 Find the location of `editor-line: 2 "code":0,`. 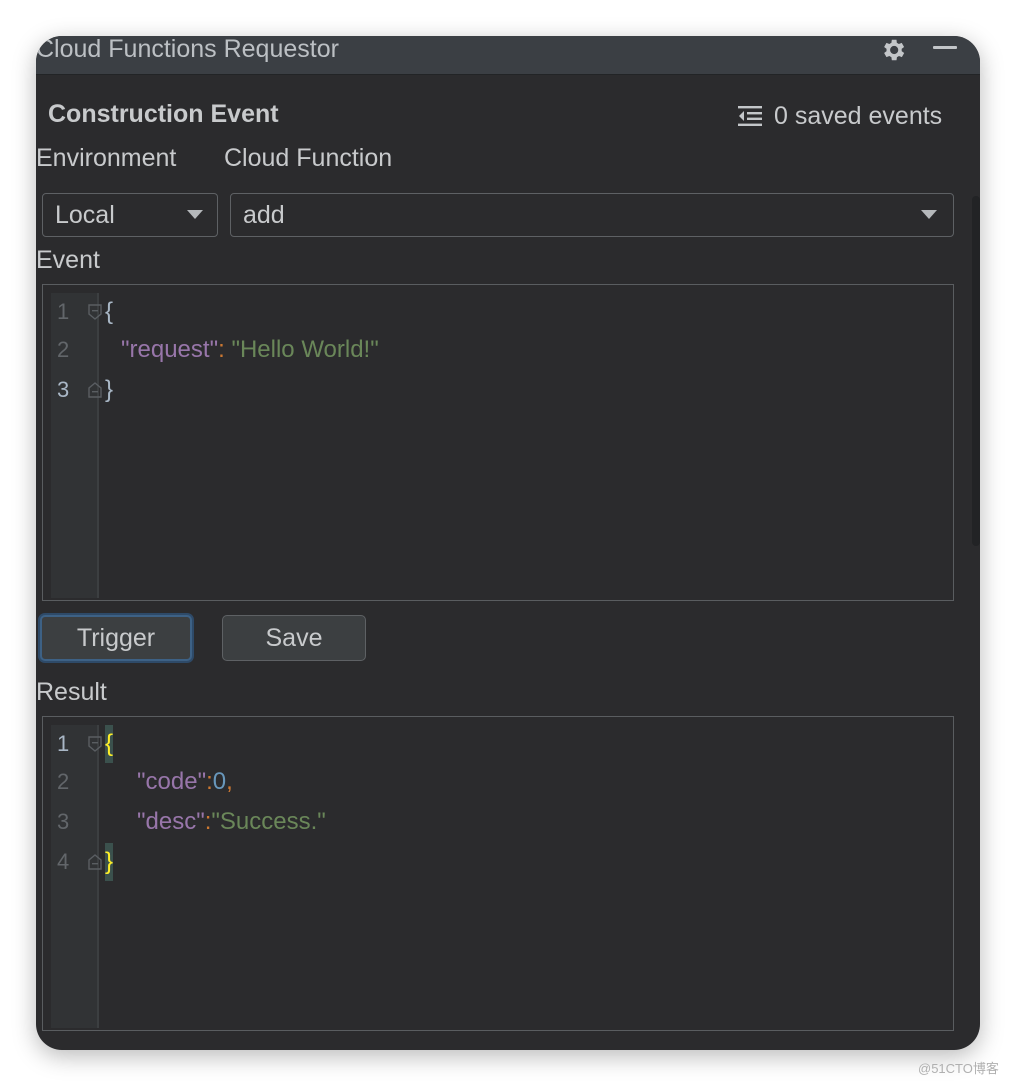

editor-line: 2 "code":0, is located at coordinates (498, 782).